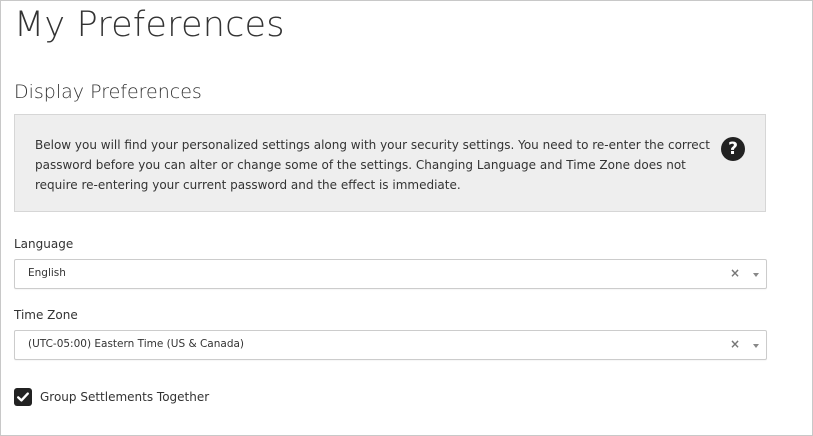 The image size is (813, 436). I want to click on language-select: English ×, so click(390, 274).